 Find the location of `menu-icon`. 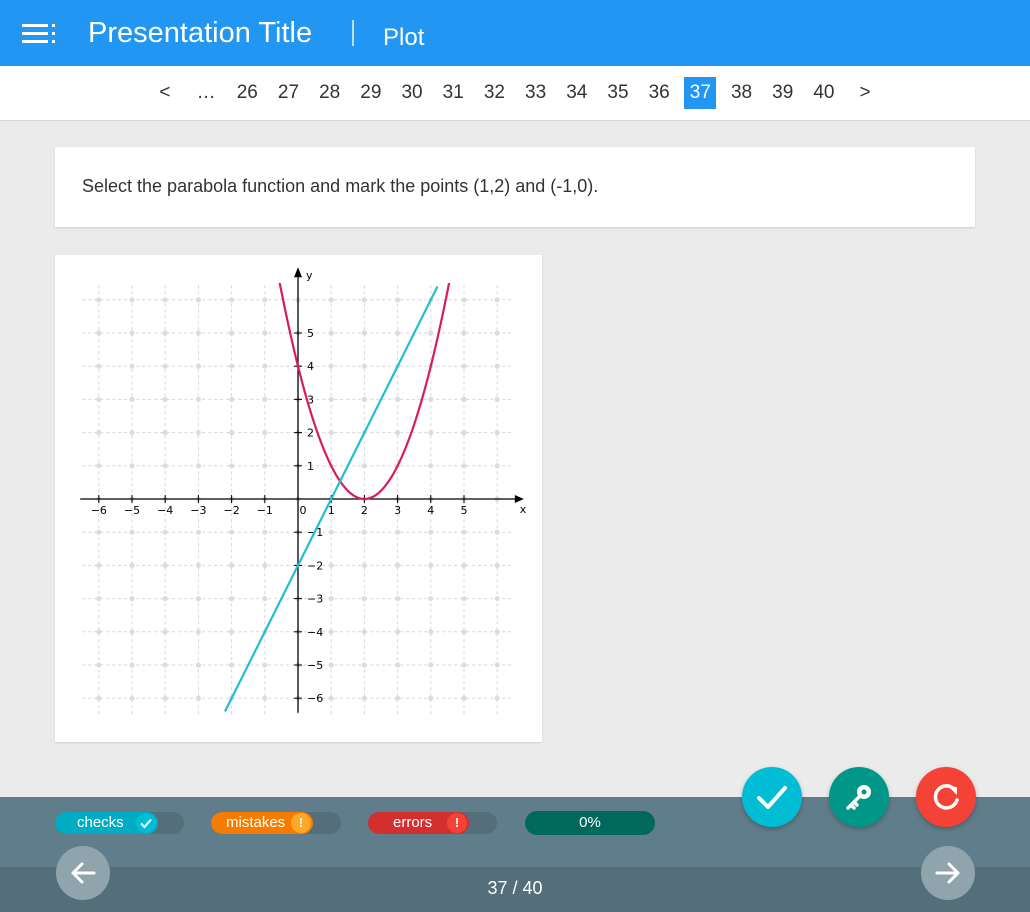

menu-icon is located at coordinates (40, 34).